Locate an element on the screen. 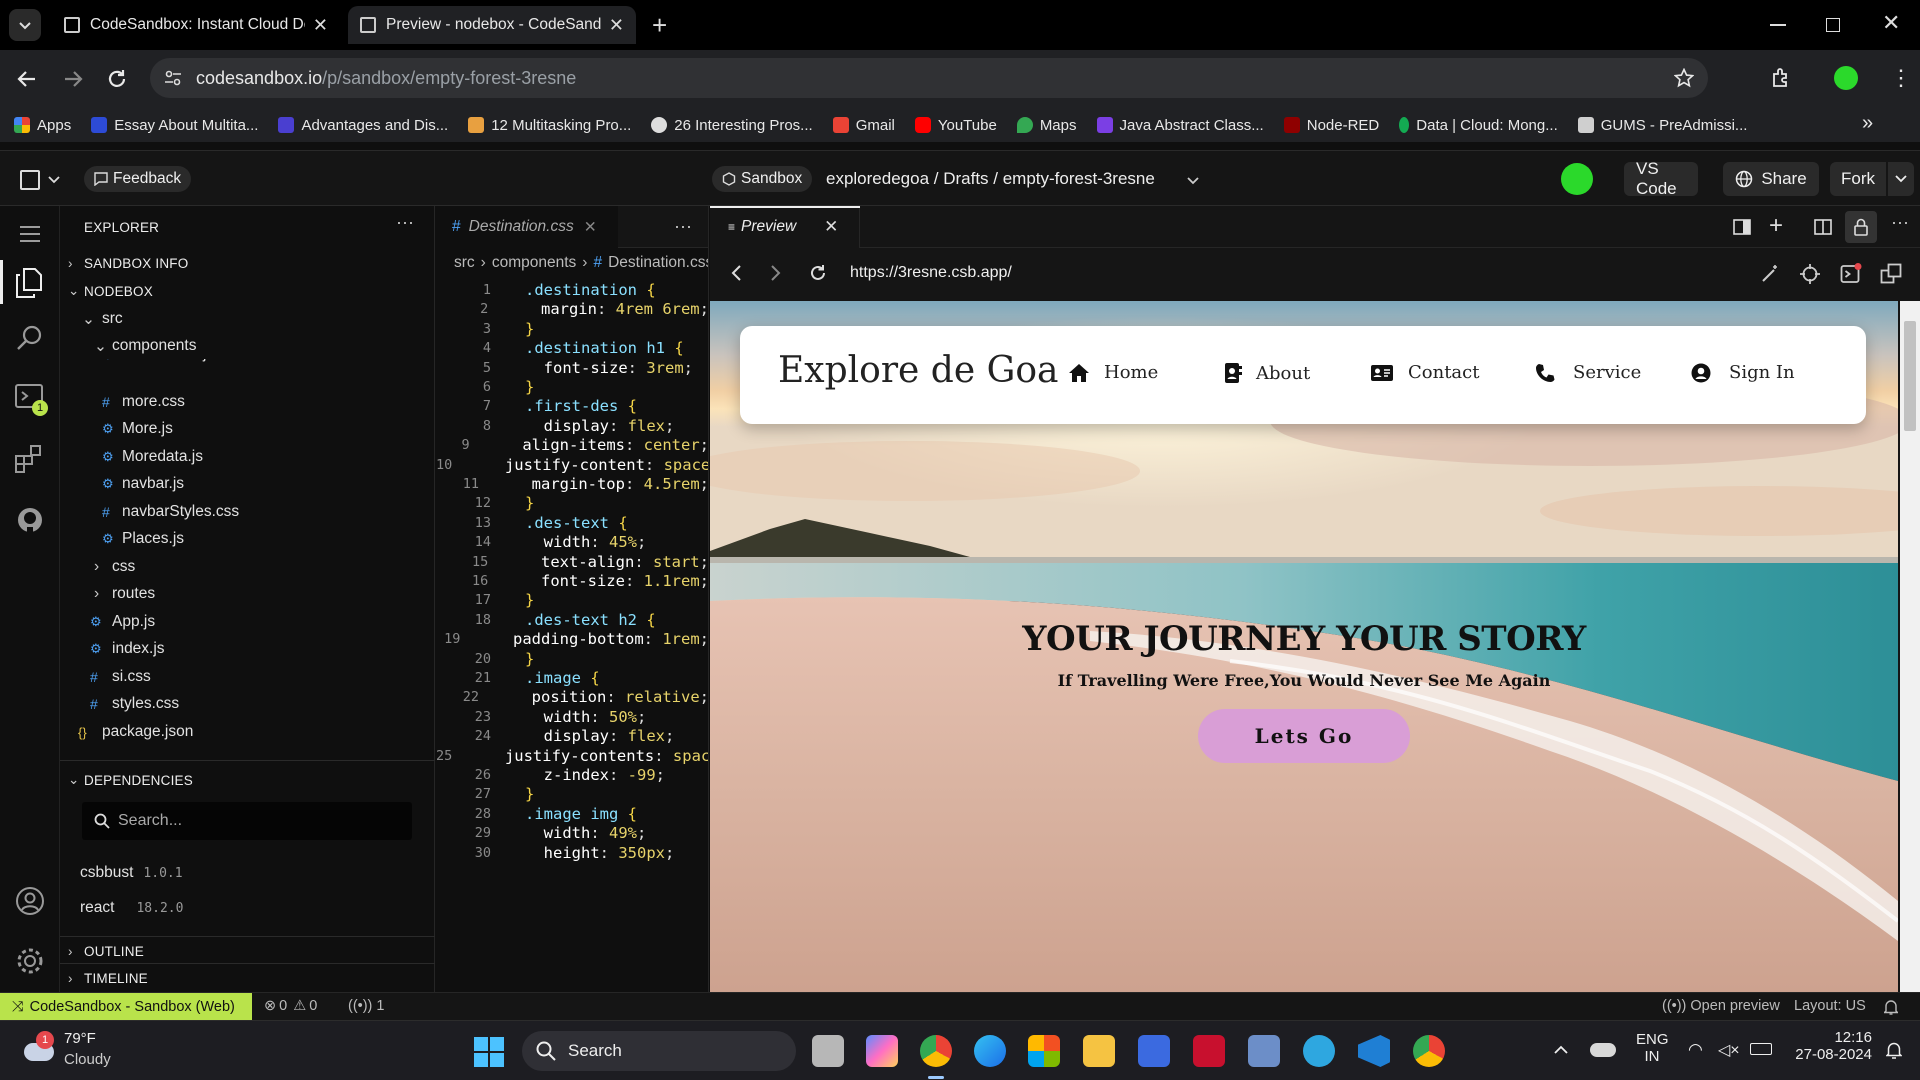 The width and height of the screenshot is (1920, 1080). extensions-puzzle-icon is located at coordinates (1781, 78).